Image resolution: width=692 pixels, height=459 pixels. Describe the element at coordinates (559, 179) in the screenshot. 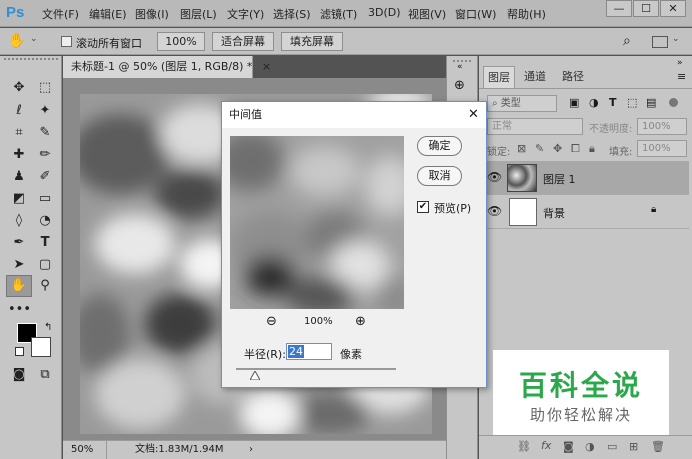

I see `layer-name: 图层 1` at that location.